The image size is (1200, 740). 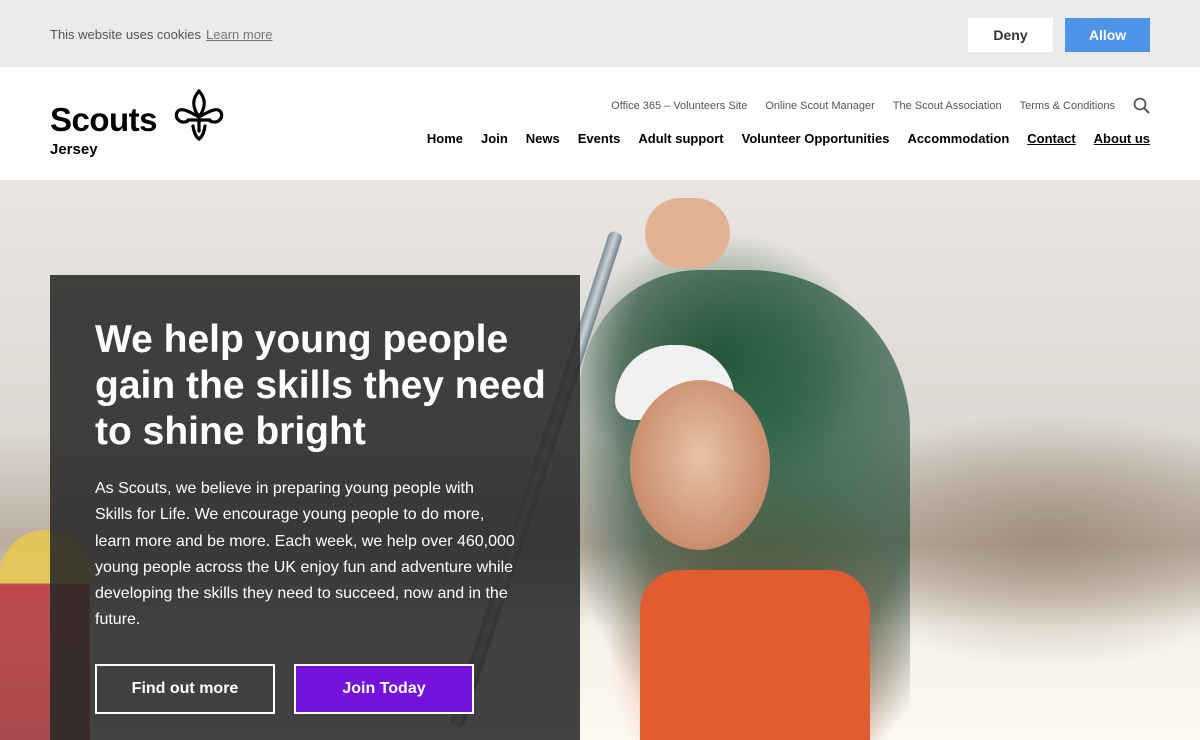 What do you see at coordinates (543, 138) in the screenshot?
I see `nav-news: News` at bounding box center [543, 138].